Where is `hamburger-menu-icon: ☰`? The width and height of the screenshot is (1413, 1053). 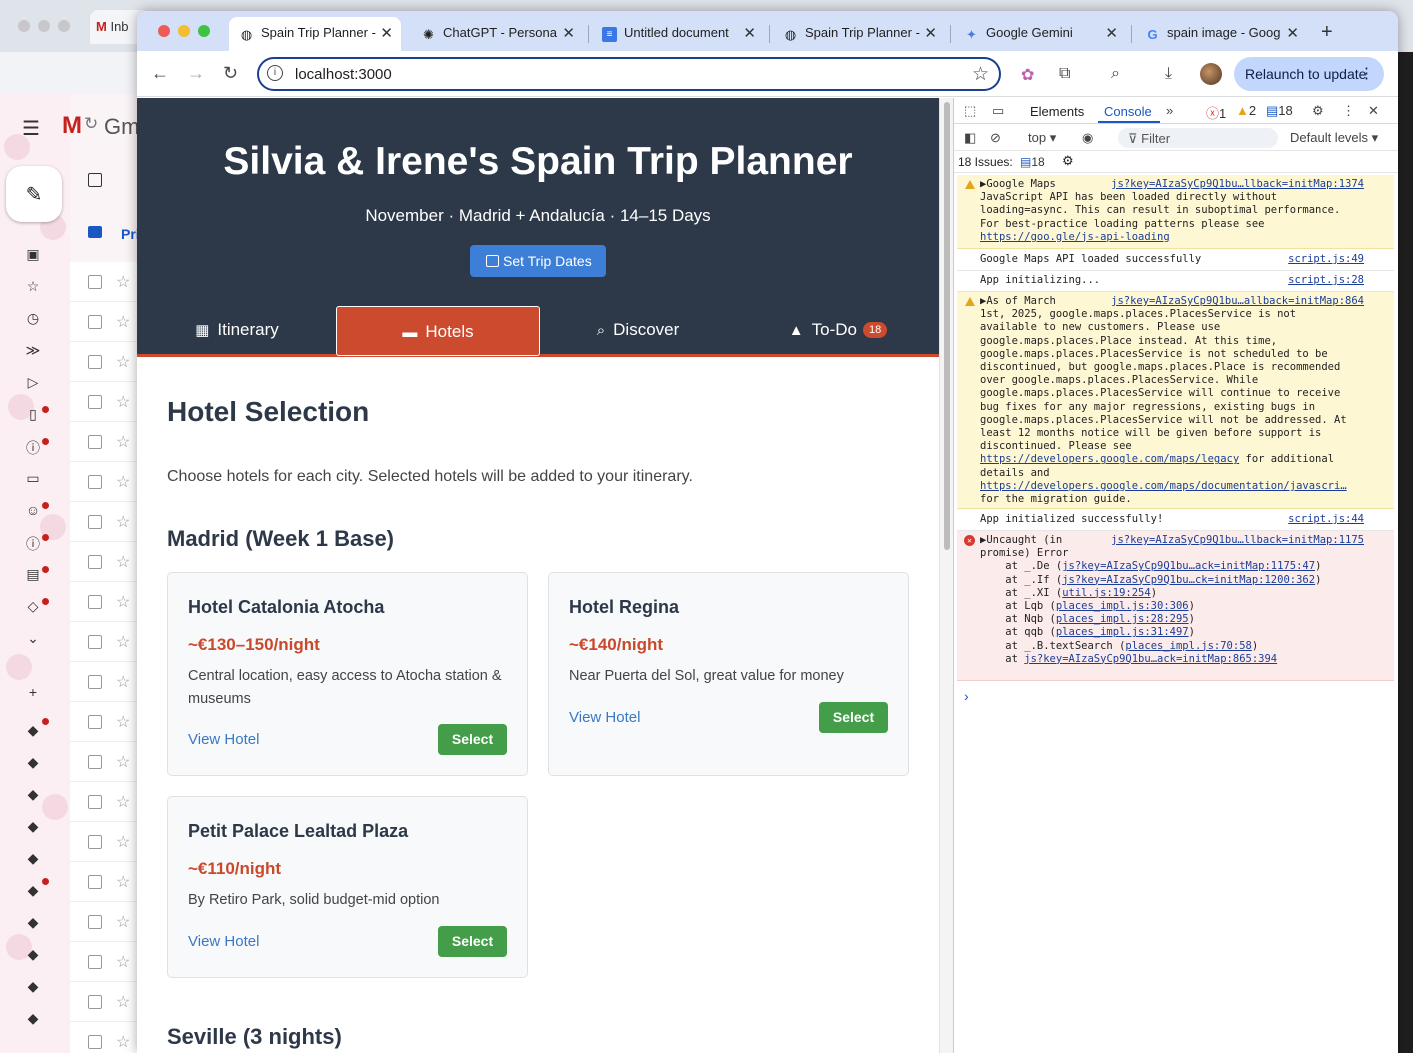 hamburger-menu-icon: ☰ is located at coordinates (31, 128).